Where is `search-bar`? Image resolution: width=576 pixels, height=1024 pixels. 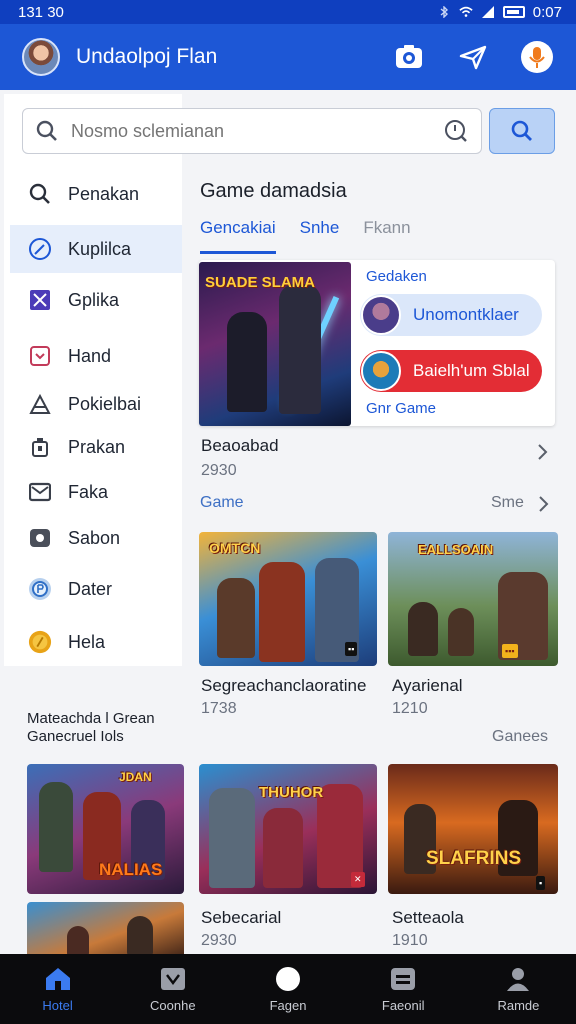
search-bar is located at coordinates (252, 131).